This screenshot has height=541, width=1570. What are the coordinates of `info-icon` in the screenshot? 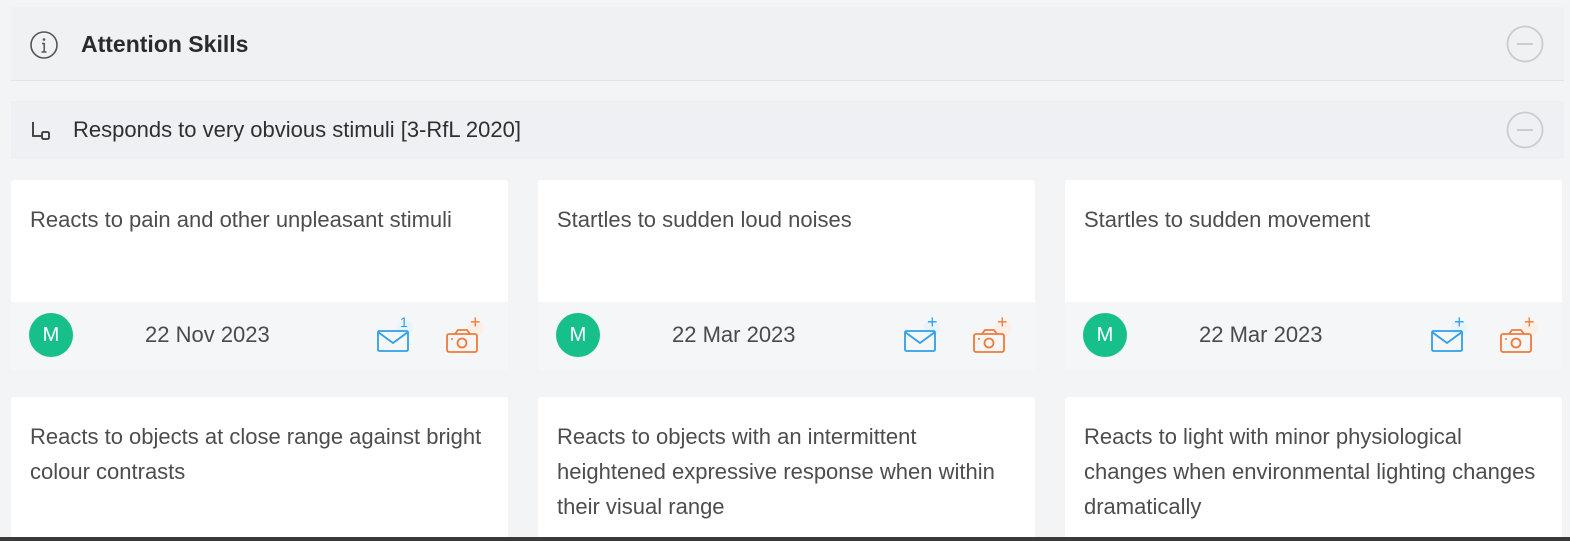 It's located at (44, 45).